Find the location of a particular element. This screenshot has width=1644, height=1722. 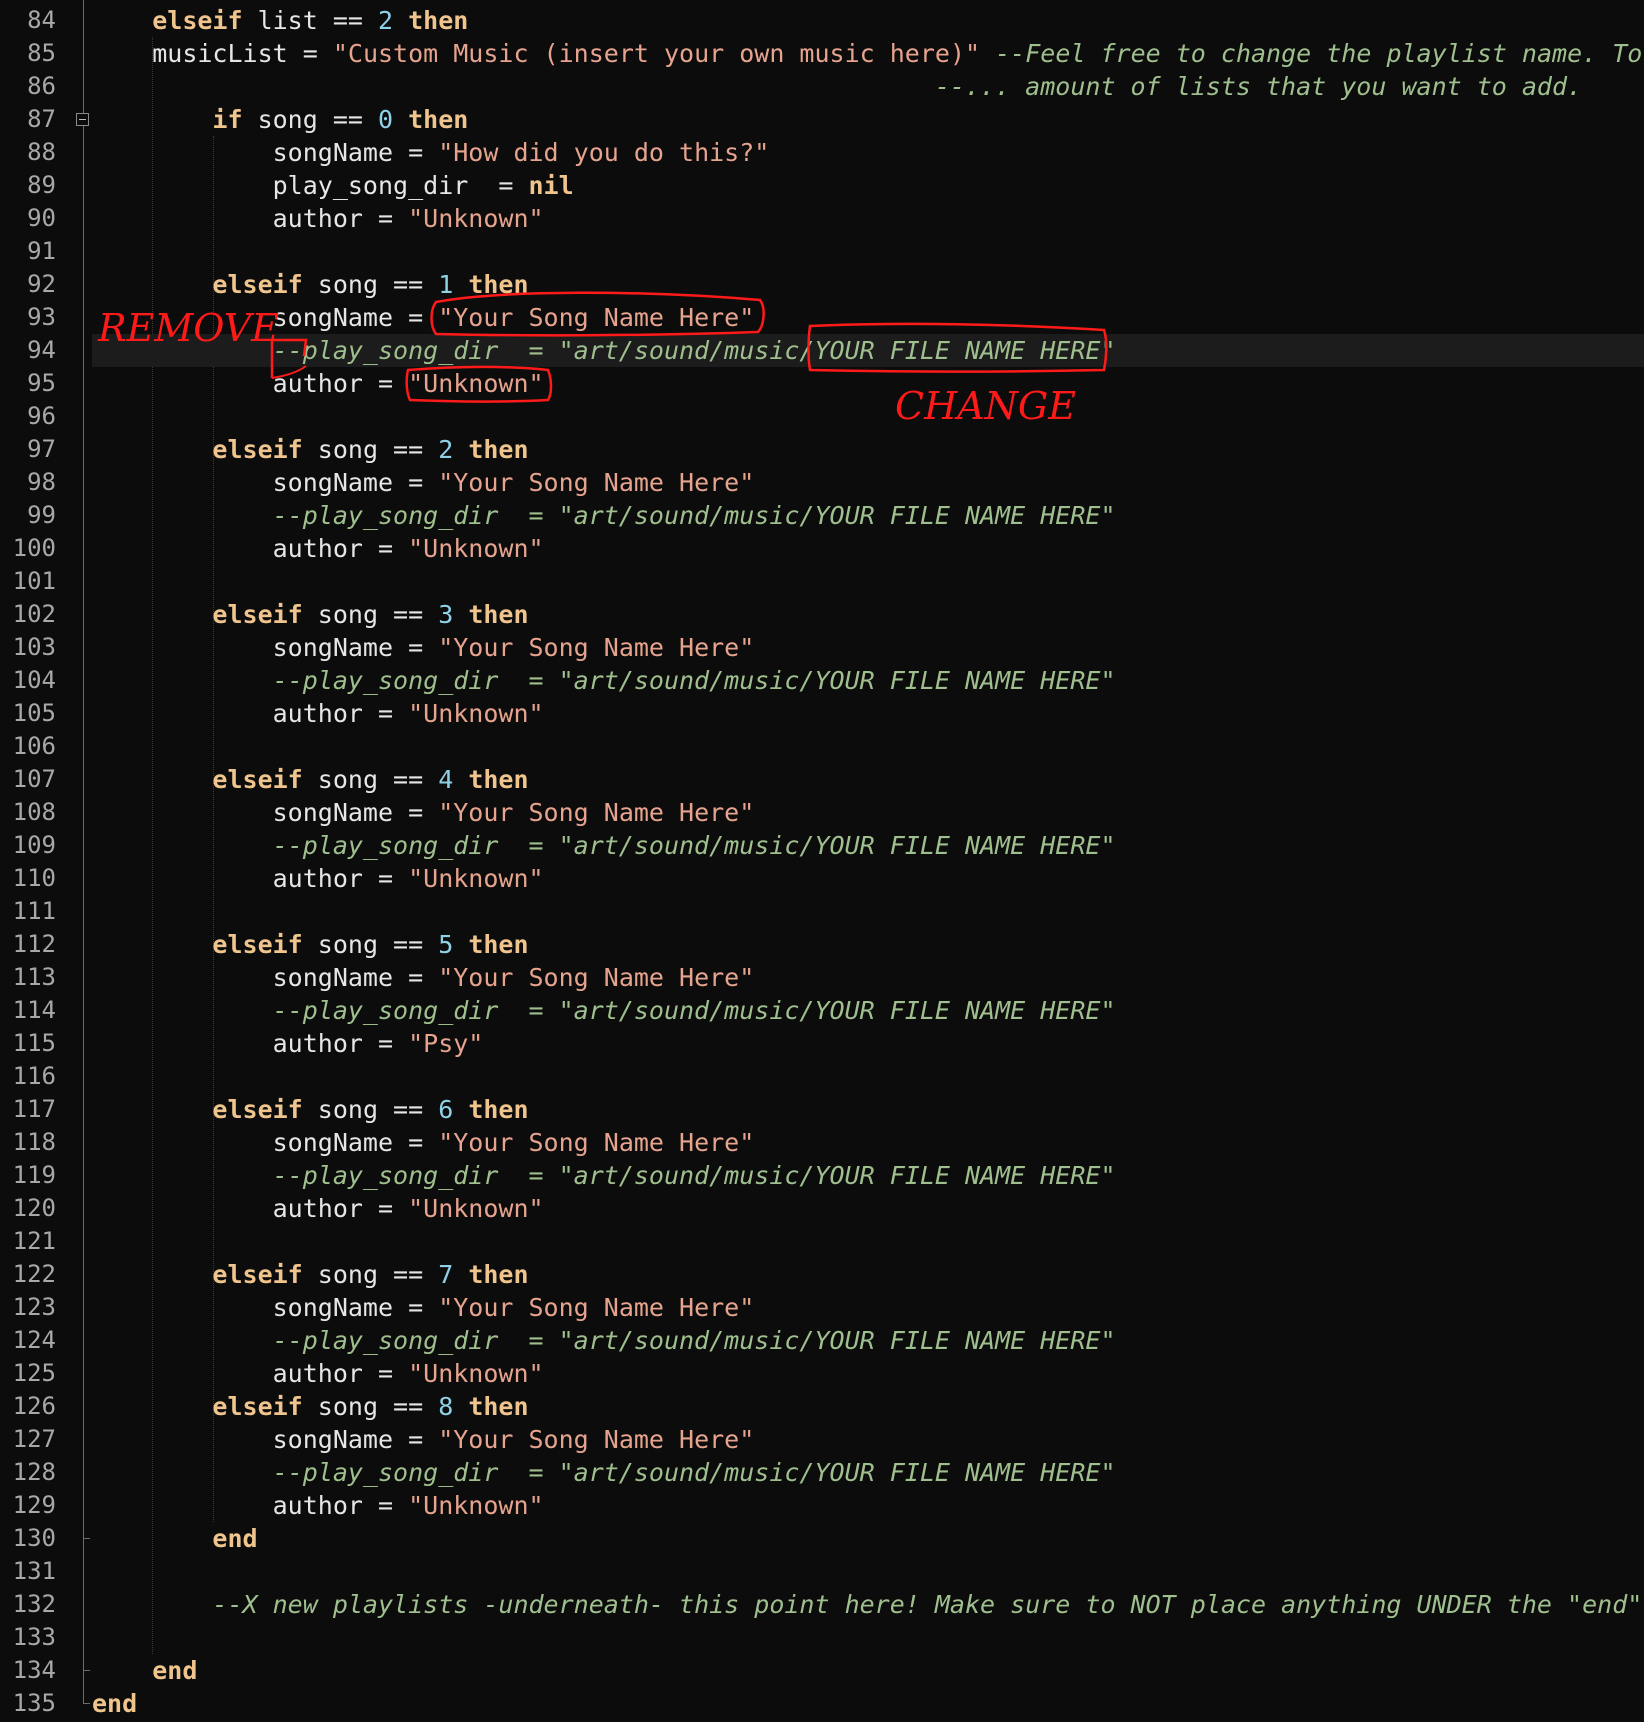

fold-guide-line is located at coordinates (83, 851).